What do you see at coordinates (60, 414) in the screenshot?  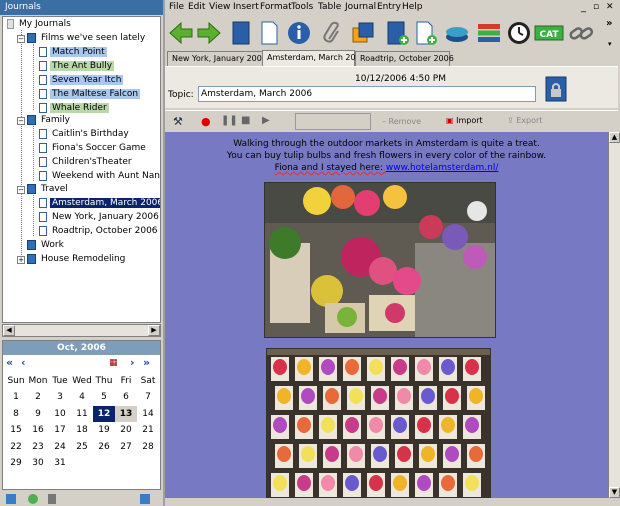 I see `calendar-day: 10` at bounding box center [60, 414].